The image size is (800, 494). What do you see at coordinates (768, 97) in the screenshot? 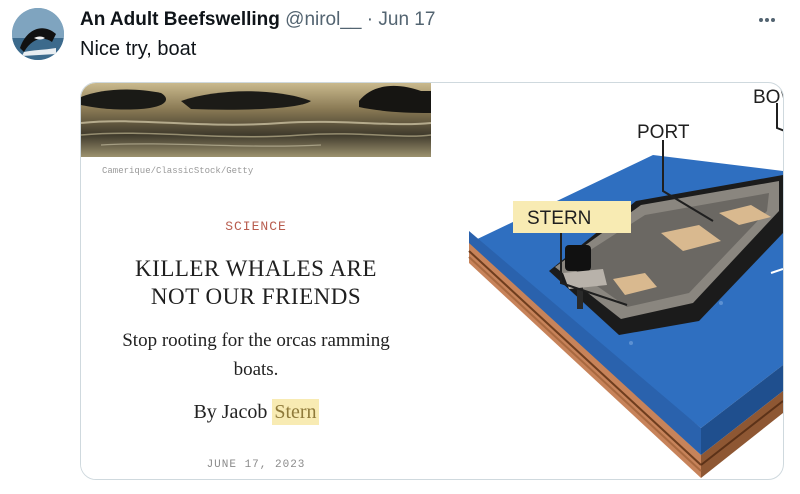
I see `bow-label: BOW` at bounding box center [768, 97].